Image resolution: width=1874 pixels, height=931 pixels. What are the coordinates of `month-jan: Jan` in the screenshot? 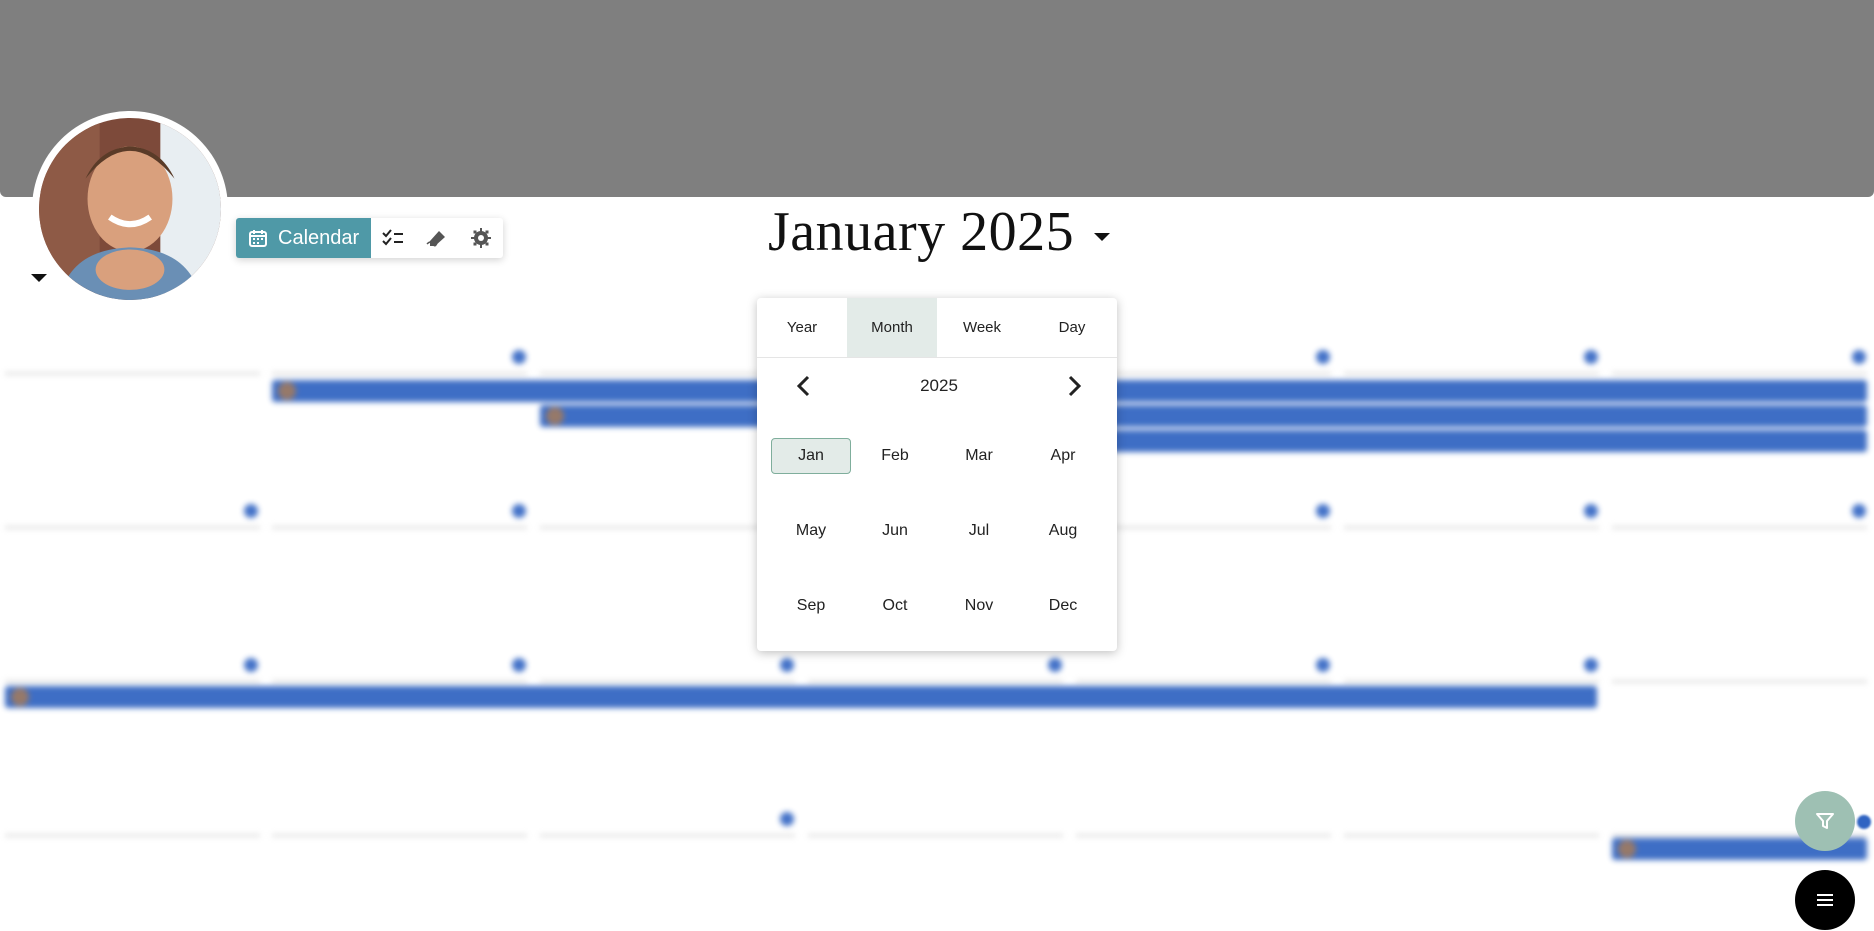 It's located at (811, 455).